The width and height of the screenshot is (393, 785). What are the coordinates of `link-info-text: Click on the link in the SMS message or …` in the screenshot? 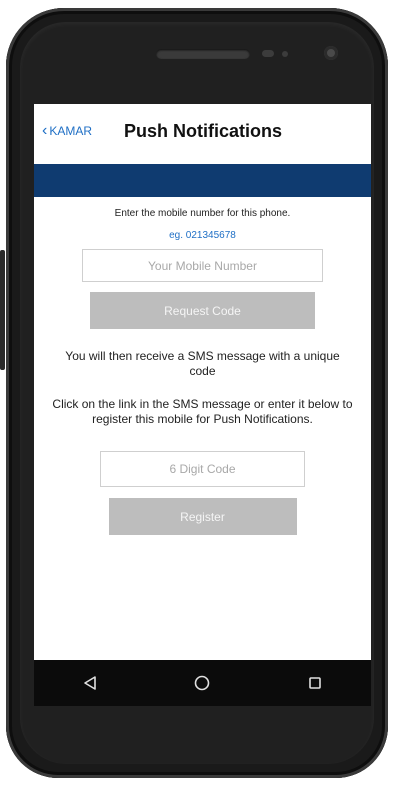 It's located at (202, 411).